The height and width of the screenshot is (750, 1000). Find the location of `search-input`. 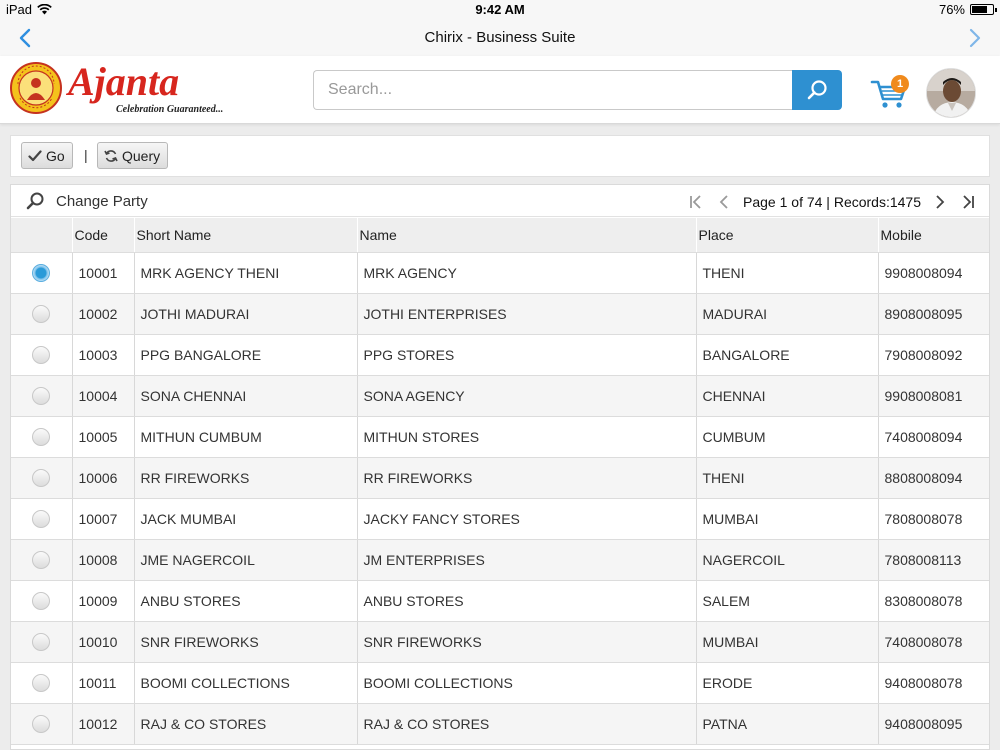

search-input is located at coordinates (553, 90).